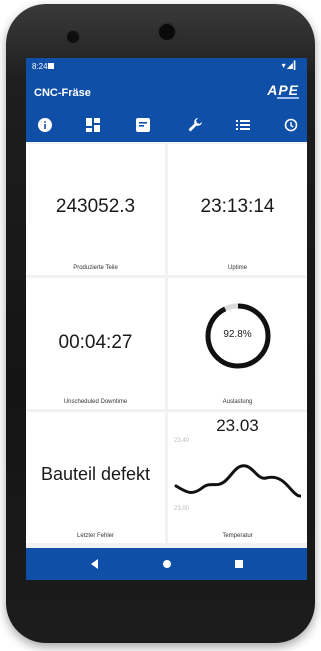 The image size is (321, 651). Describe the element at coordinates (291, 65) in the screenshot. I see `signal-battery-icons: ▾◢▎` at that location.